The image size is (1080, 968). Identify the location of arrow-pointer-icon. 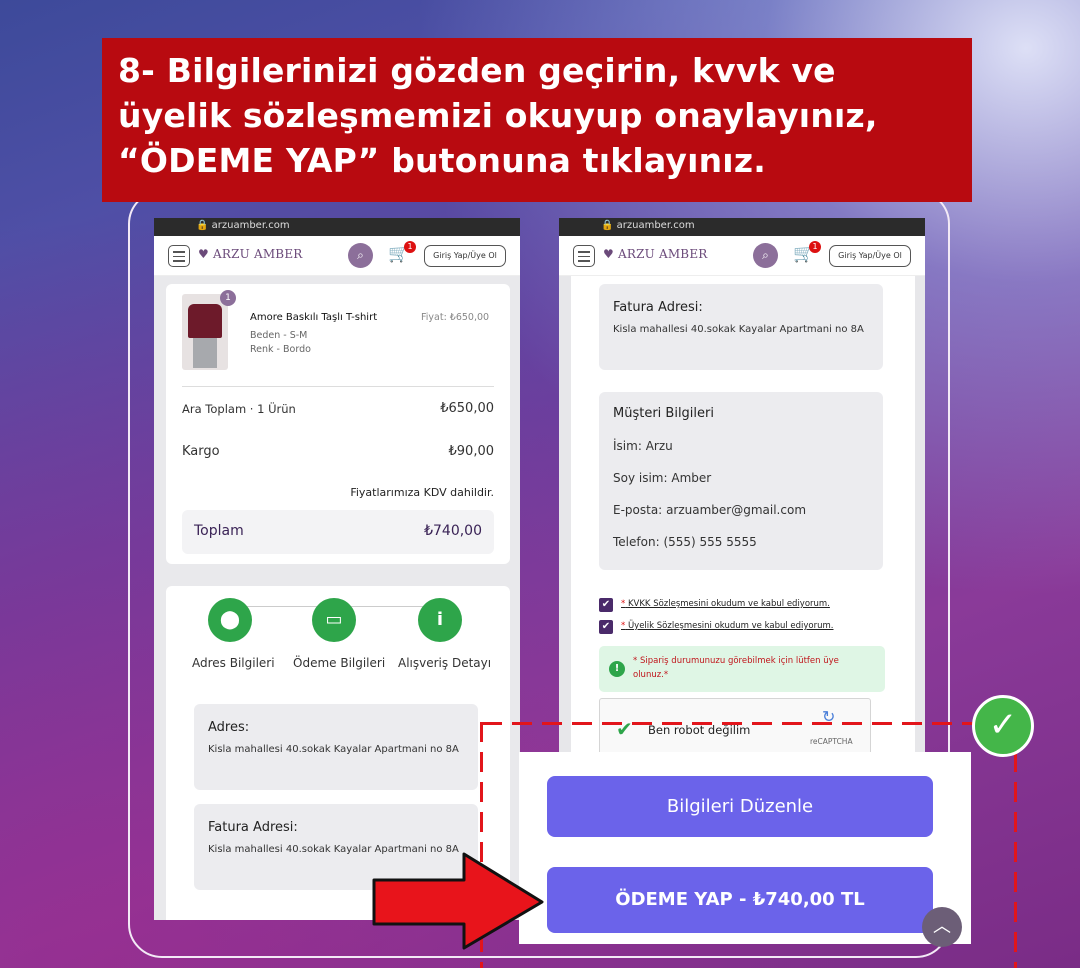
(458, 901).